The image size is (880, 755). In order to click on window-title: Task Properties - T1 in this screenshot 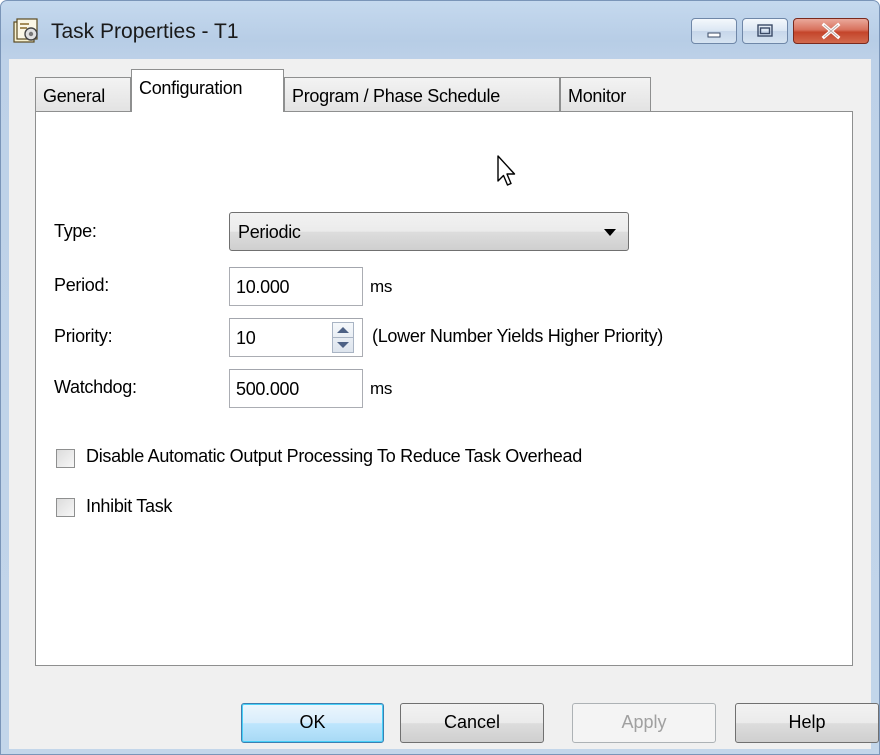, I will do `click(145, 31)`.